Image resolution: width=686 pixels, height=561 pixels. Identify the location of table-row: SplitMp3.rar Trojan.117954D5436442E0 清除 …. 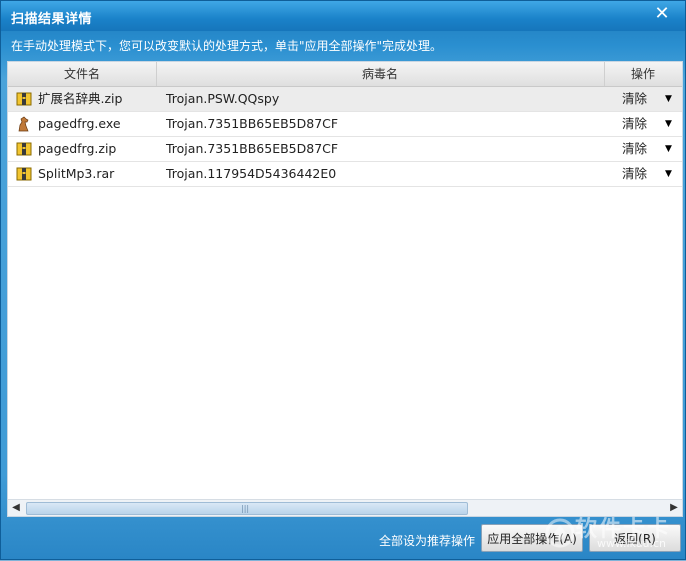
(345, 174).